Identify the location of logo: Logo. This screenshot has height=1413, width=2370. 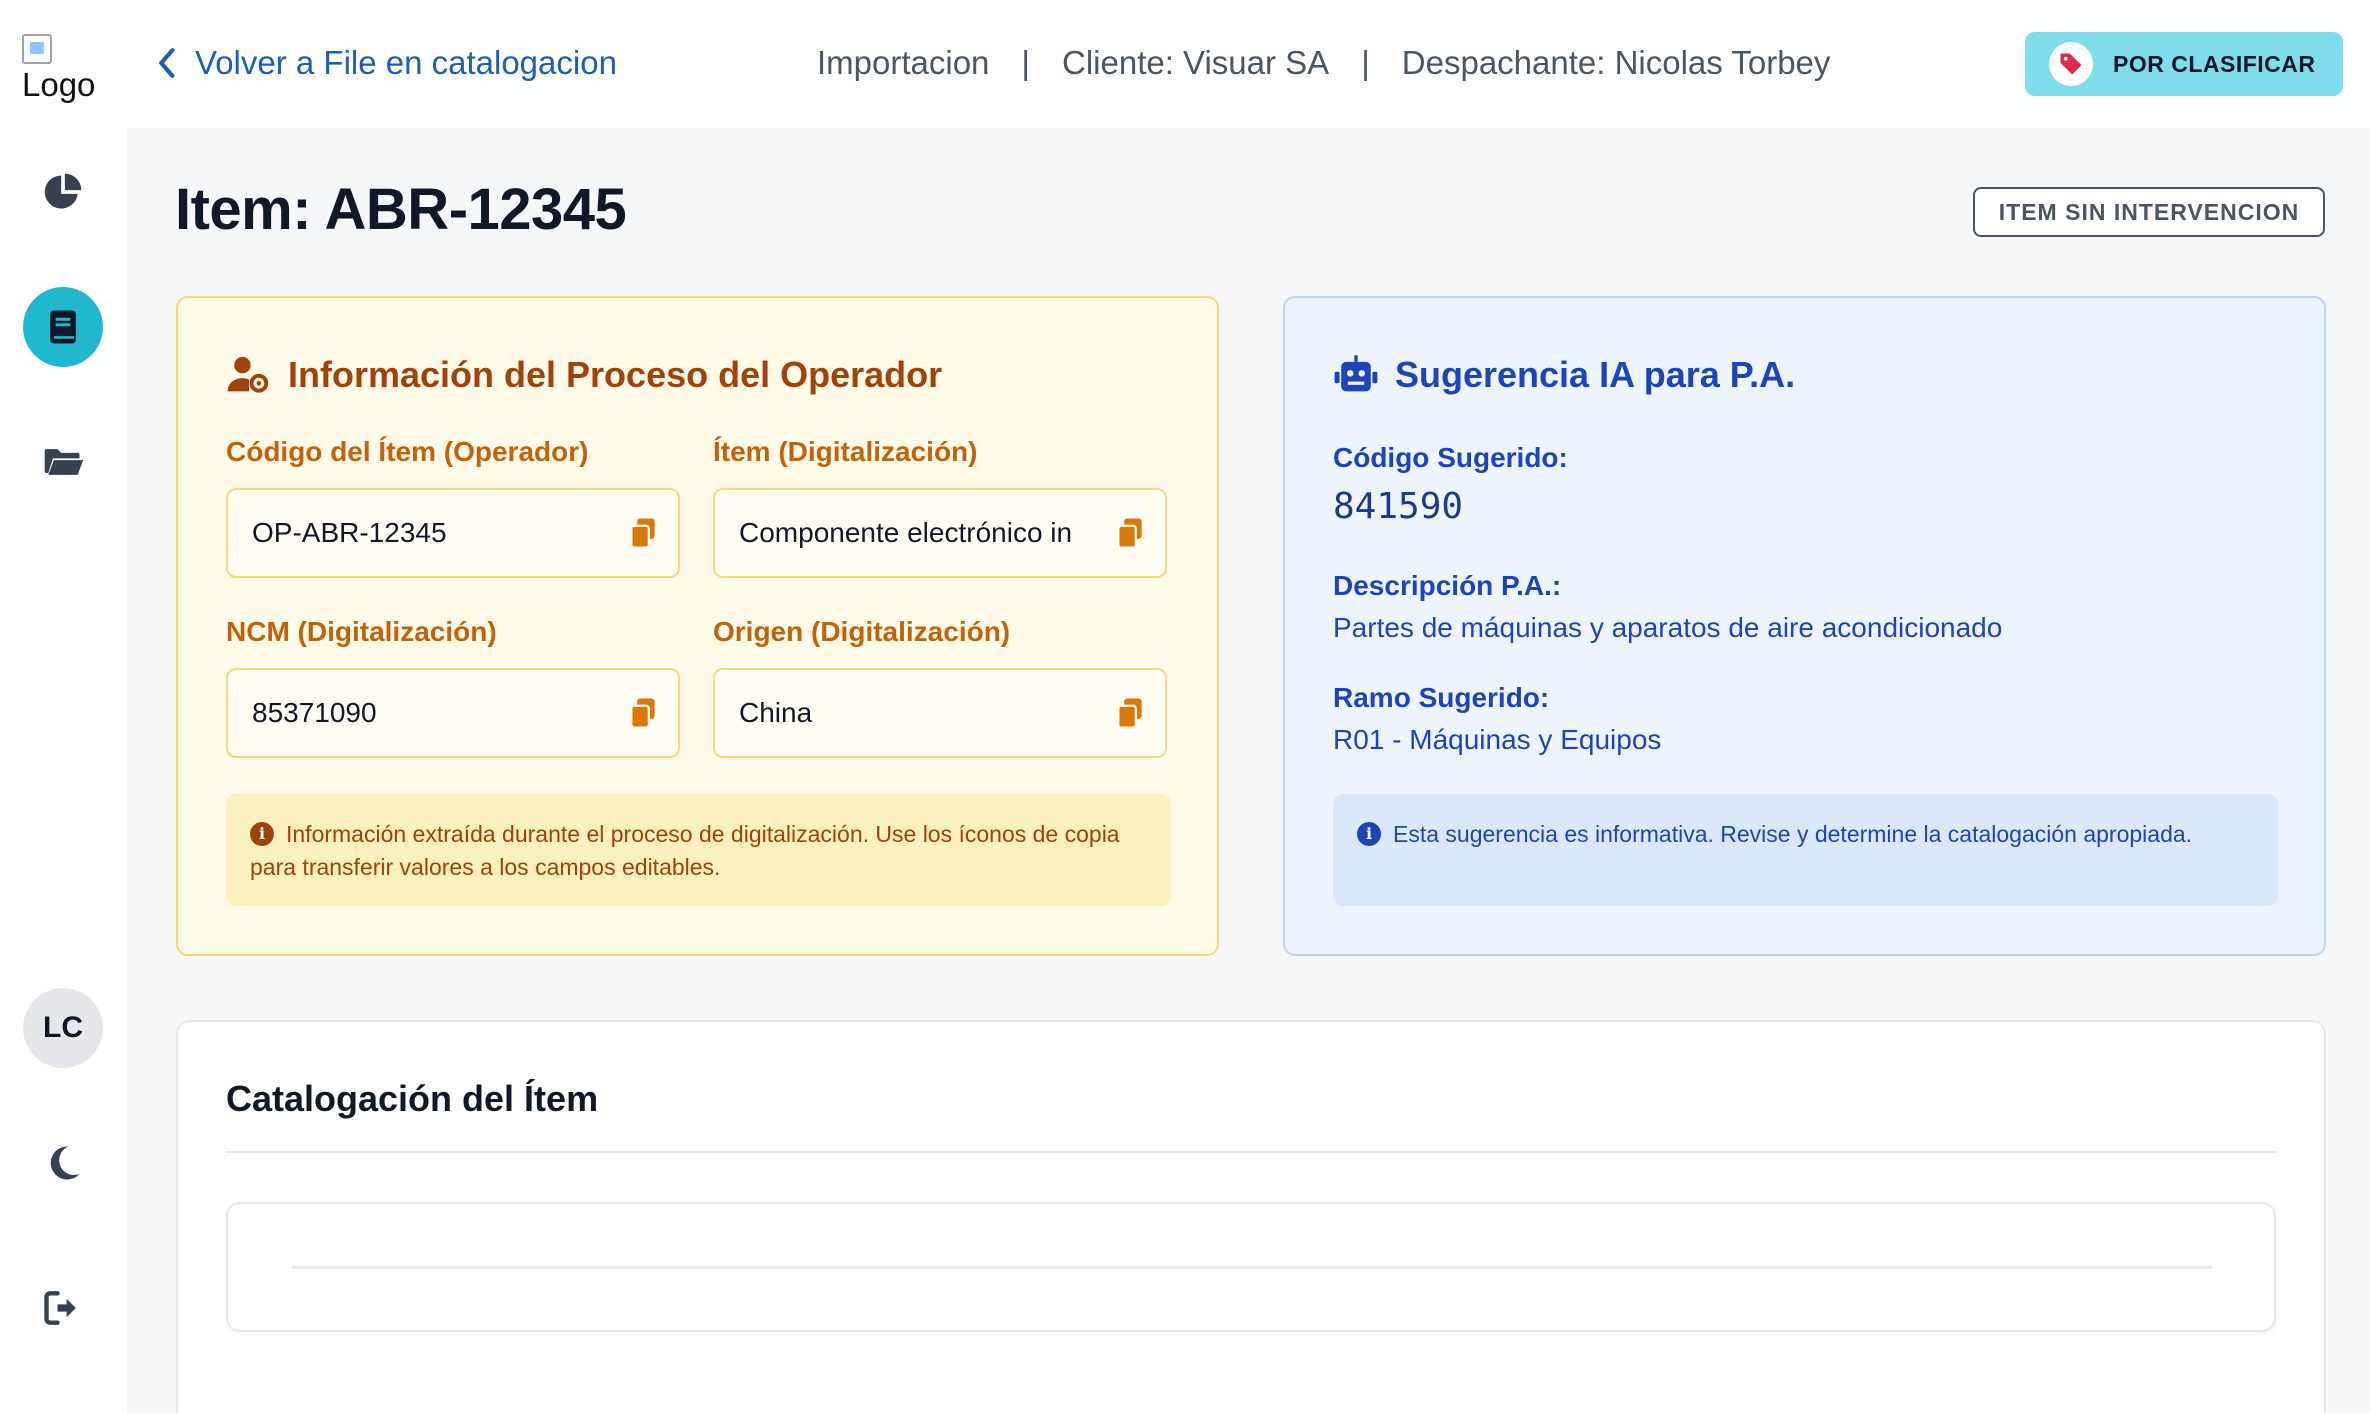
(58, 67).